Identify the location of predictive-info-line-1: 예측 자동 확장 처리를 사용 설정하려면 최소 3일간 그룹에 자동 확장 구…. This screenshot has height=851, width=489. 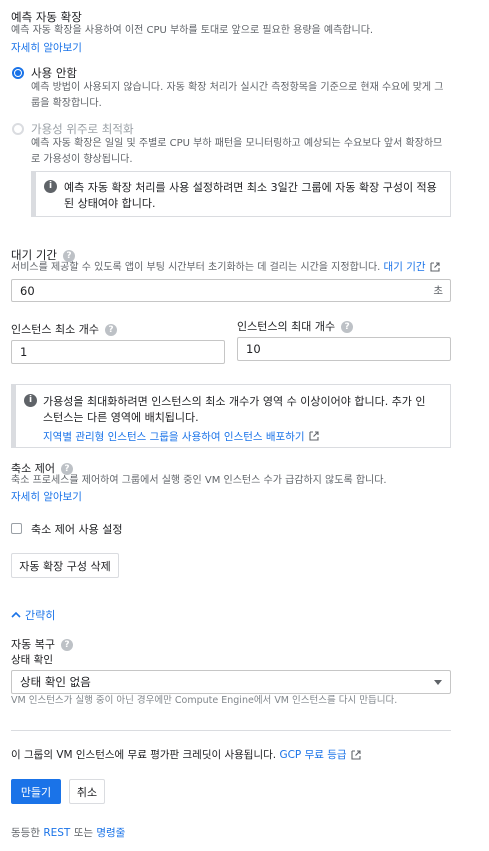
(250, 187).